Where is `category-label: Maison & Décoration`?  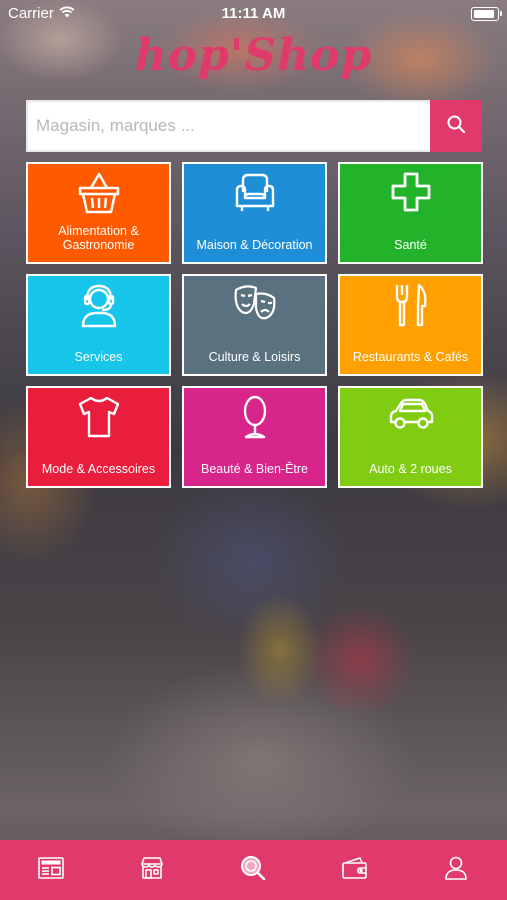 category-label: Maison & Décoration is located at coordinates (254, 245).